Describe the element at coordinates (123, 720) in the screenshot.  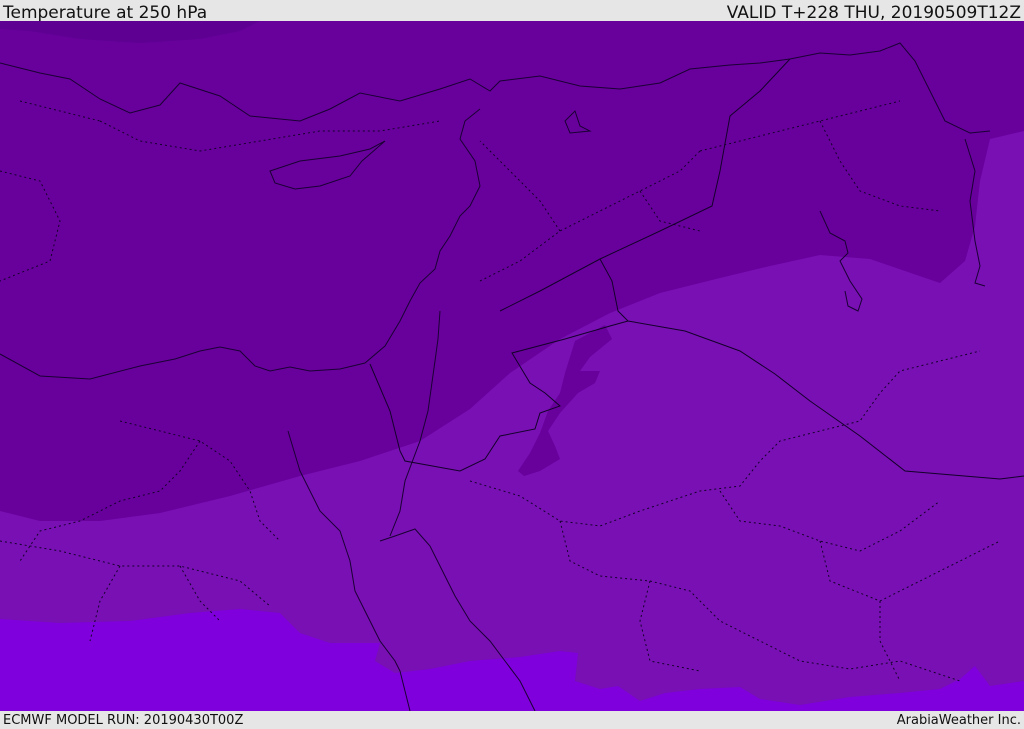
I see `model-run-label: ECMWF MODEL RUN: 20190430T00Z` at that location.